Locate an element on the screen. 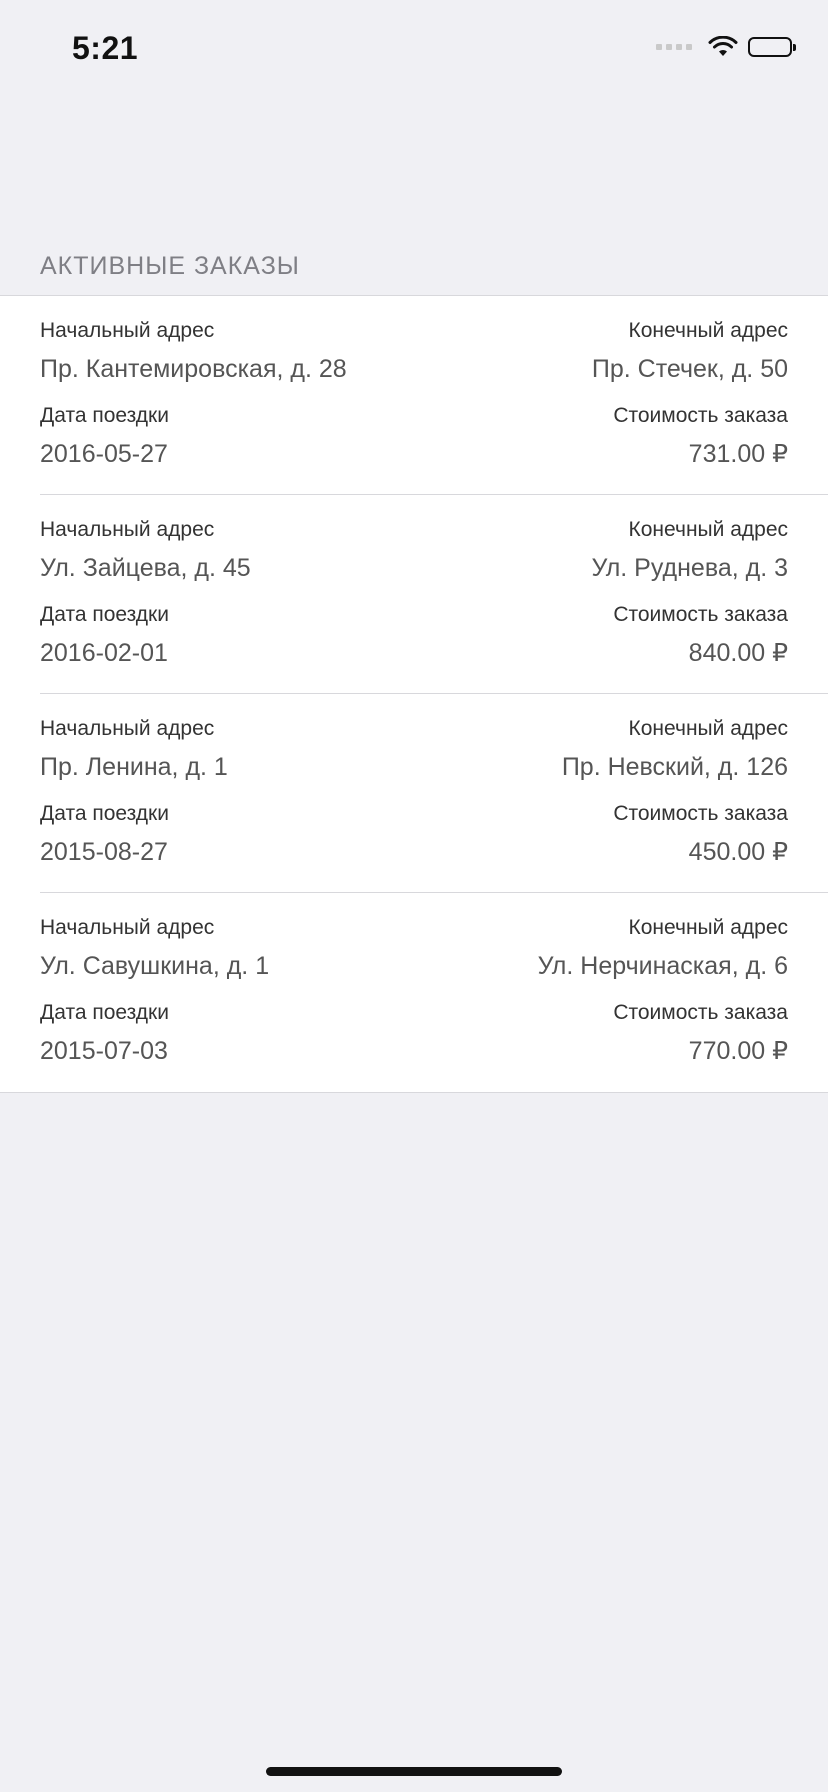 This screenshot has height=1792, width=828. status-bar: 5:21 is located at coordinates (414, 50).